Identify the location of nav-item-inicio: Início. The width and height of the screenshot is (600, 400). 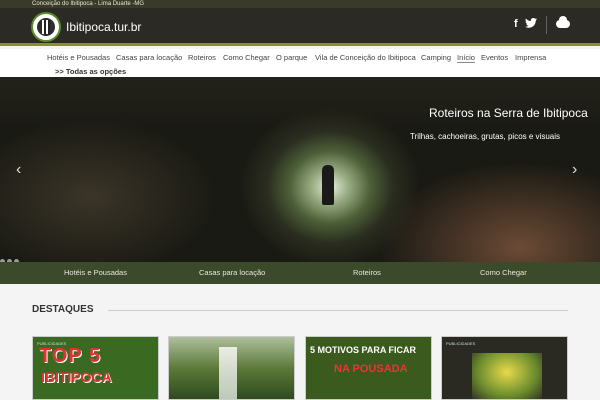
(466, 58).